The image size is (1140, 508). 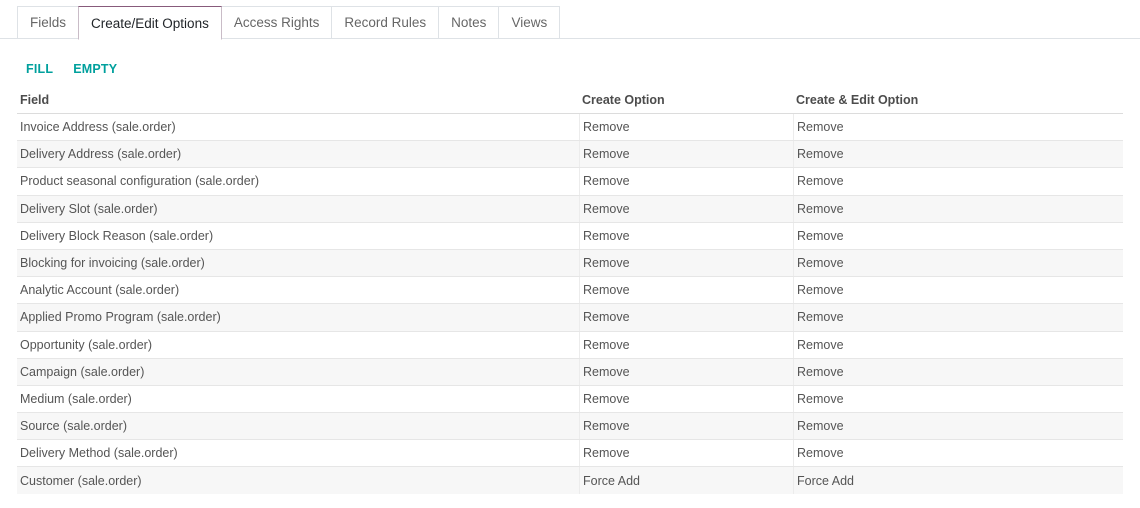 What do you see at coordinates (112, 263) in the screenshot?
I see `field-cell: Blocking for invoicing (sale.order)` at bounding box center [112, 263].